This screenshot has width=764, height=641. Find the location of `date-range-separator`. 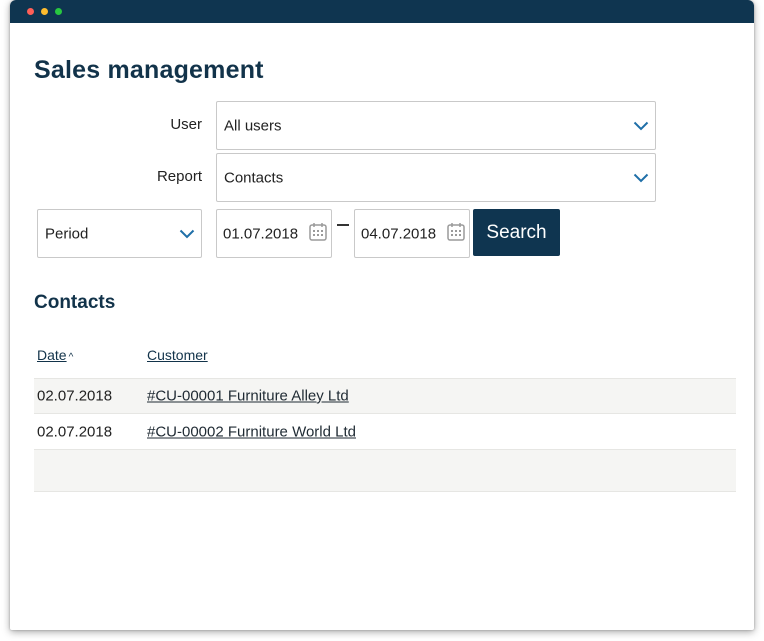

date-range-separator is located at coordinates (343, 225).